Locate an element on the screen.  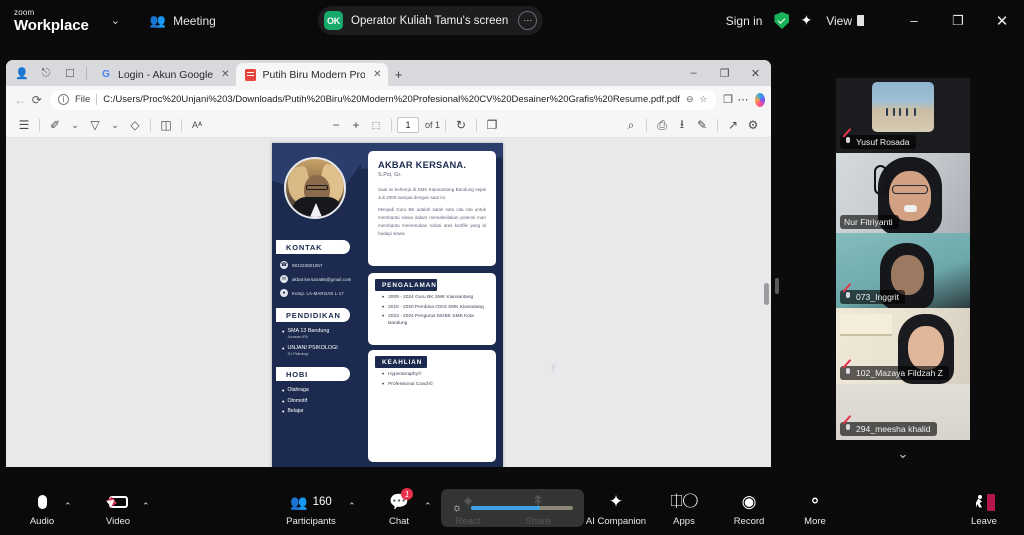
draw-icon: ▽ is located at coordinates (95, 125).